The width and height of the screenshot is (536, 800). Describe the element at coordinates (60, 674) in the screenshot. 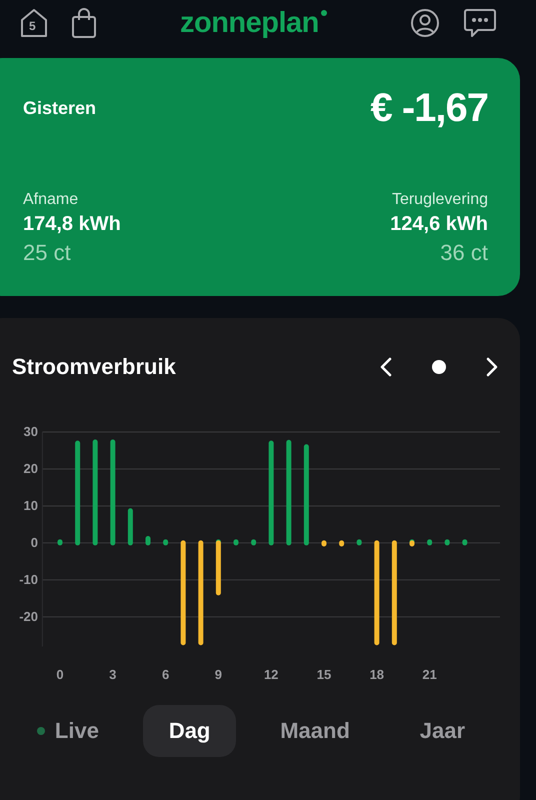

I see `x-tick-label: 0` at that location.